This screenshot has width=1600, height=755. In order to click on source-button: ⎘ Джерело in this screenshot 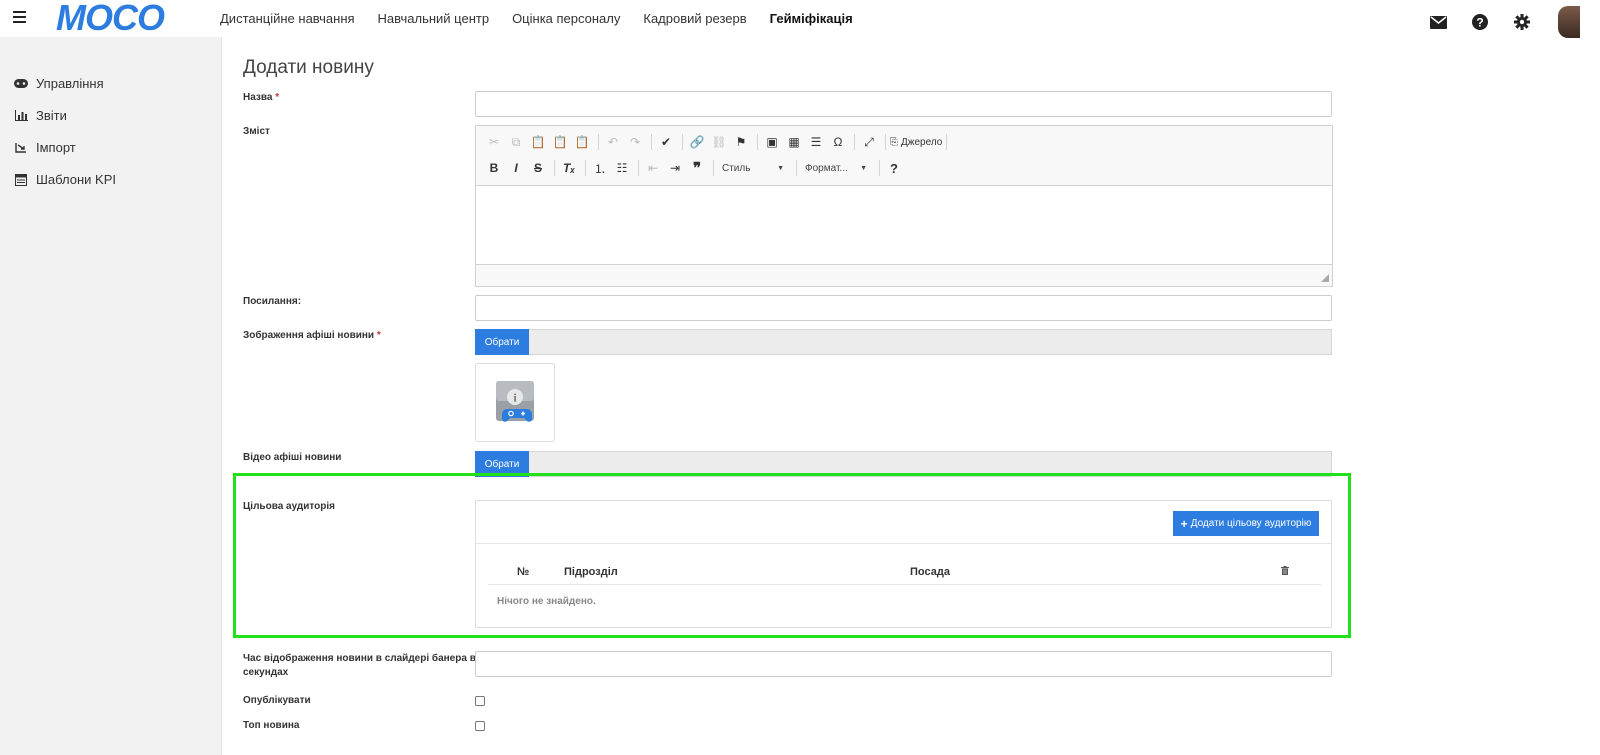, I will do `click(916, 142)`.